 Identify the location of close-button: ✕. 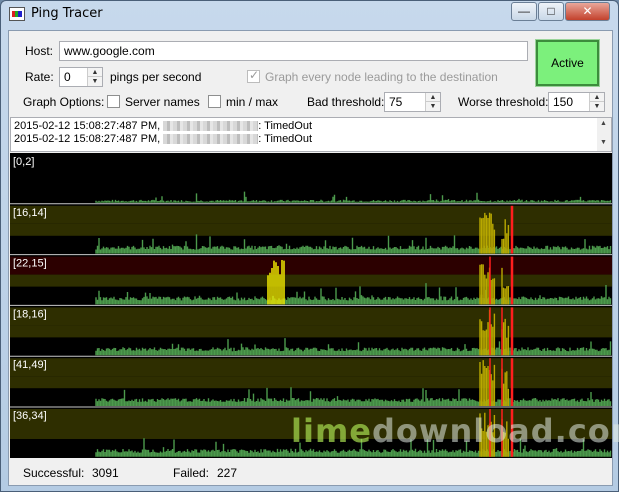
(587, 11).